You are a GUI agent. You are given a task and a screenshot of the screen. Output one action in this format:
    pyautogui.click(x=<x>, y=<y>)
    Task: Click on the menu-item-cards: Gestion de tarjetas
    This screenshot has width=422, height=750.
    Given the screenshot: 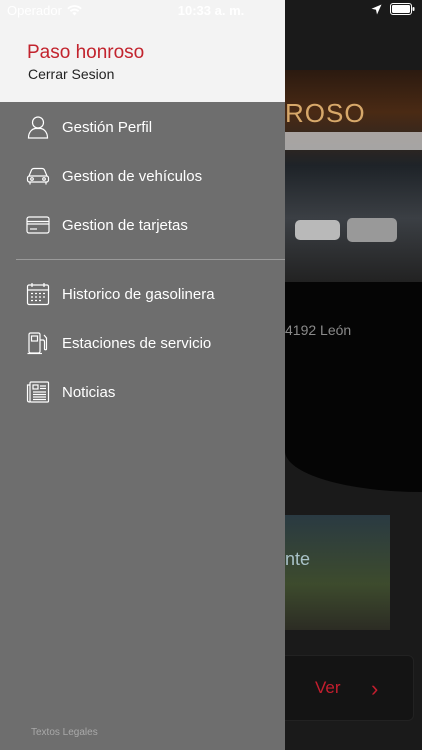 What is the action you would take?
    pyautogui.click(x=142, y=225)
    